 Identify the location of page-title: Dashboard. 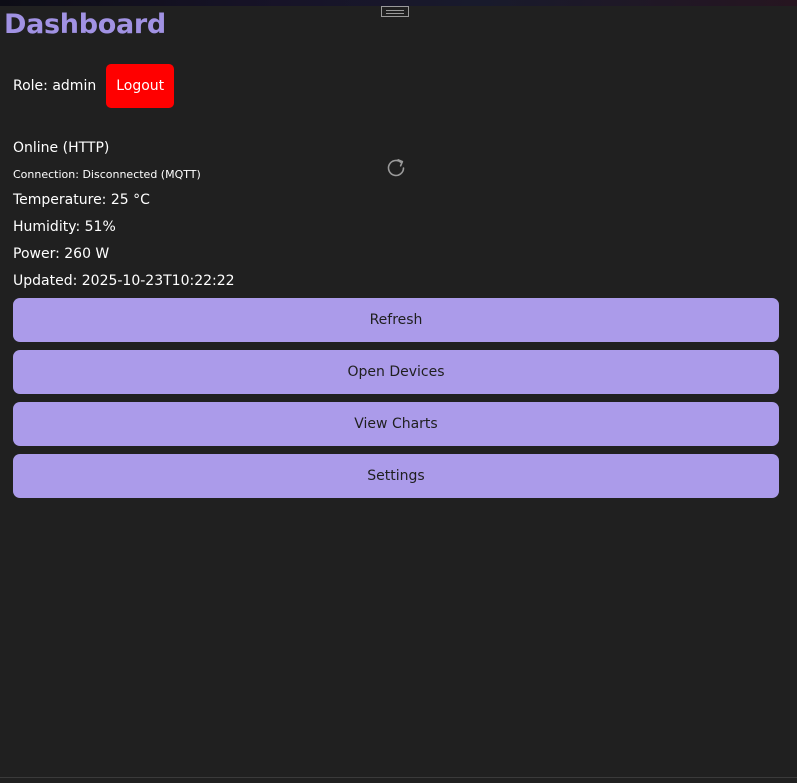
(85, 24).